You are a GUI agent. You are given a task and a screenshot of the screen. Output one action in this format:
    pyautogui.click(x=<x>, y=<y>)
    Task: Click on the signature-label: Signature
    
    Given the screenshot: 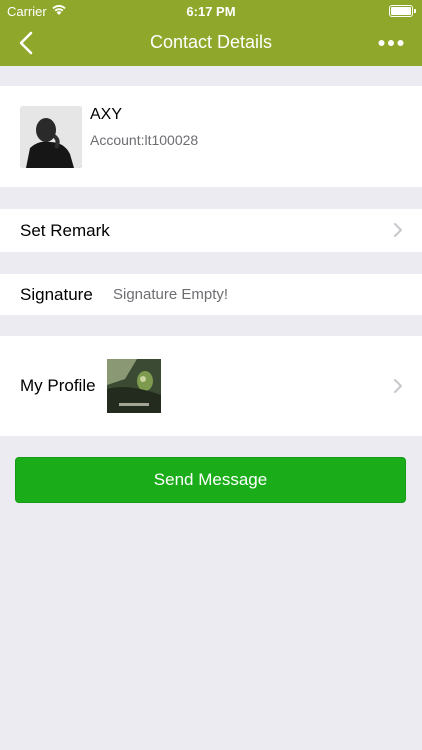 What is the action you would take?
    pyautogui.click(x=56, y=294)
    